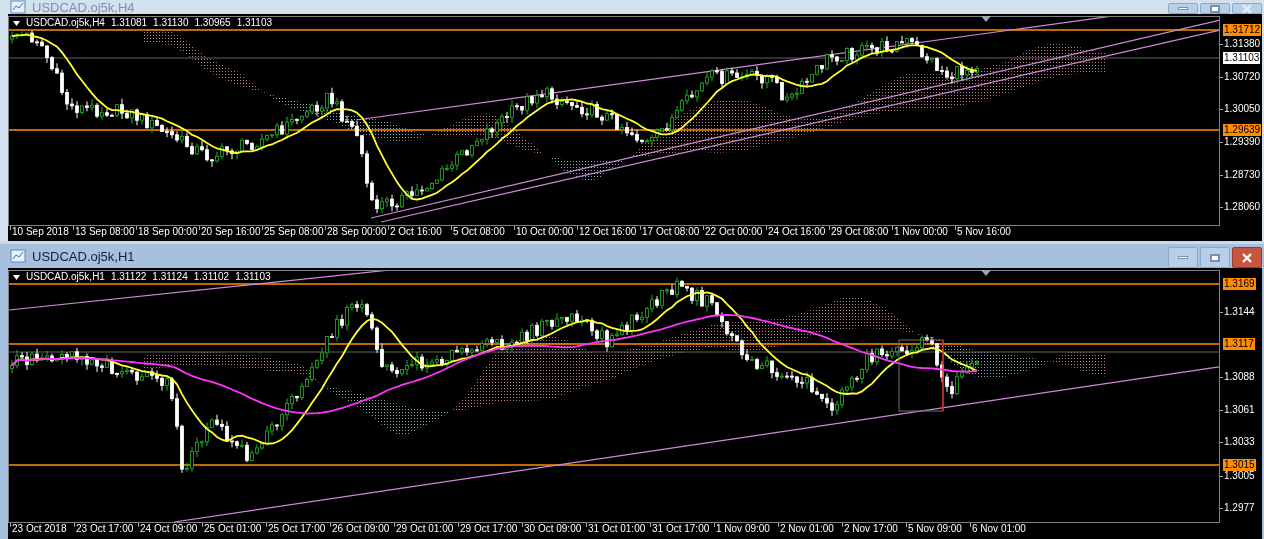 The width and height of the screenshot is (1264, 539). What do you see at coordinates (671, 232) in the screenshot?
I see `time-axis-label: 17 Oct 08:00` at bounding box center [671, 232].